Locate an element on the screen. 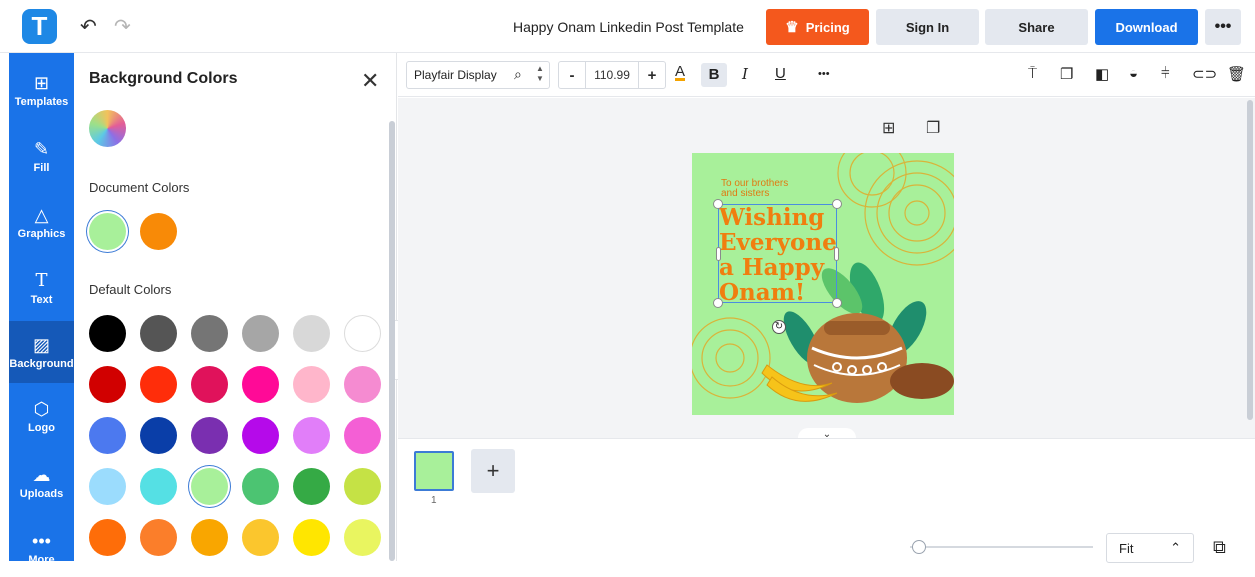 The height and width of the screenshot is (577, 1255). download-button: Download is located at coordinates (1146, 27).